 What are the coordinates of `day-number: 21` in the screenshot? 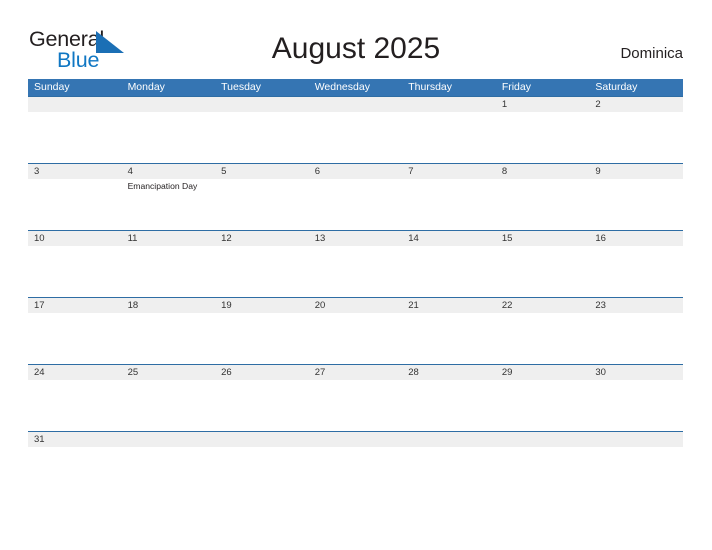 It's located at (449, 305).